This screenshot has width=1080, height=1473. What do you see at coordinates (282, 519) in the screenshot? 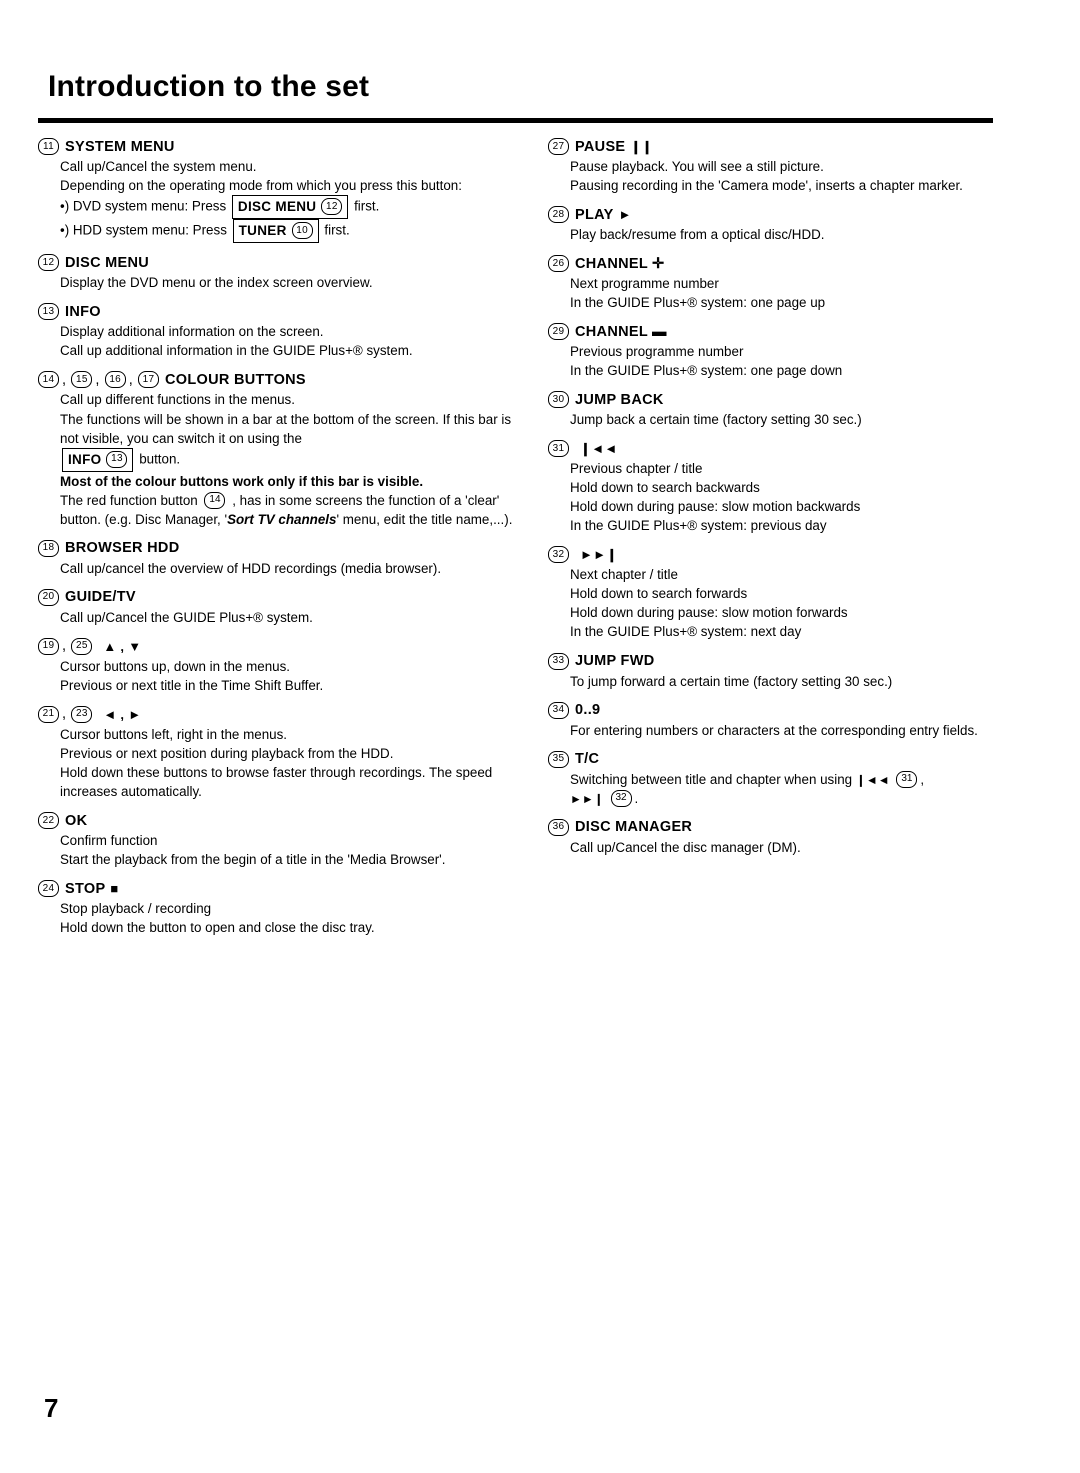
I see `menu-name: Sort TV channels` at bounding box center [282, 519].